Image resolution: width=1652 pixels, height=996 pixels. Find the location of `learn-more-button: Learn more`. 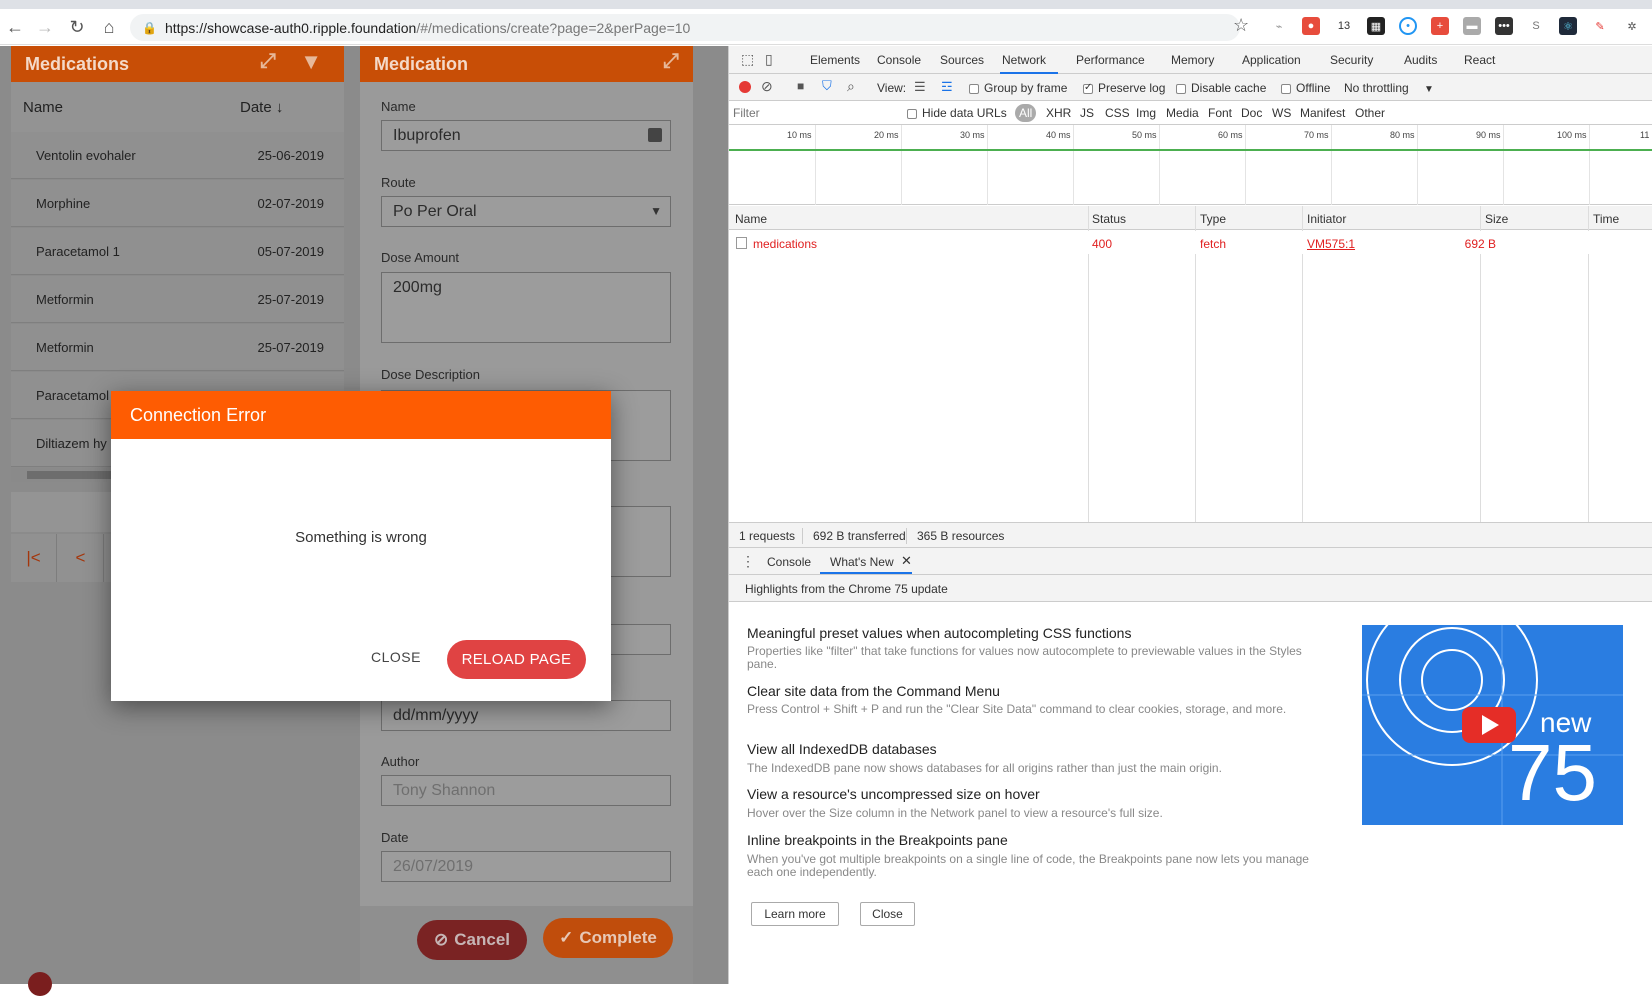

learn-more-button: Learn more is located at coordinates (795, 914).